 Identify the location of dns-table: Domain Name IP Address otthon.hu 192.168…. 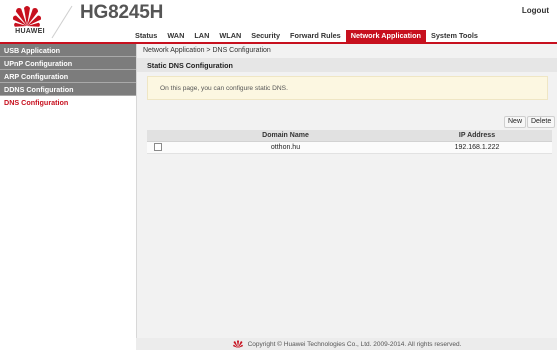
(349, 142).